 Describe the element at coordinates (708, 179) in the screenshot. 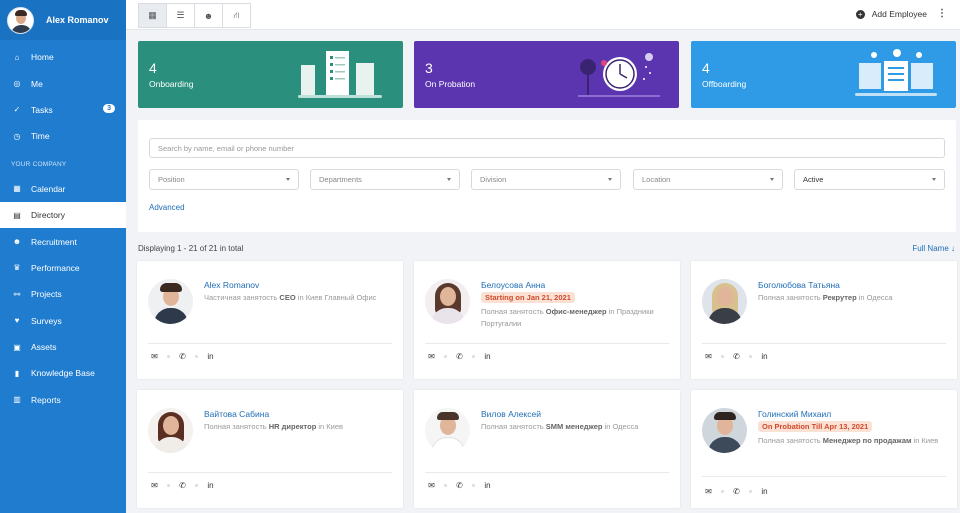

I see `location-select: Location` at that location.